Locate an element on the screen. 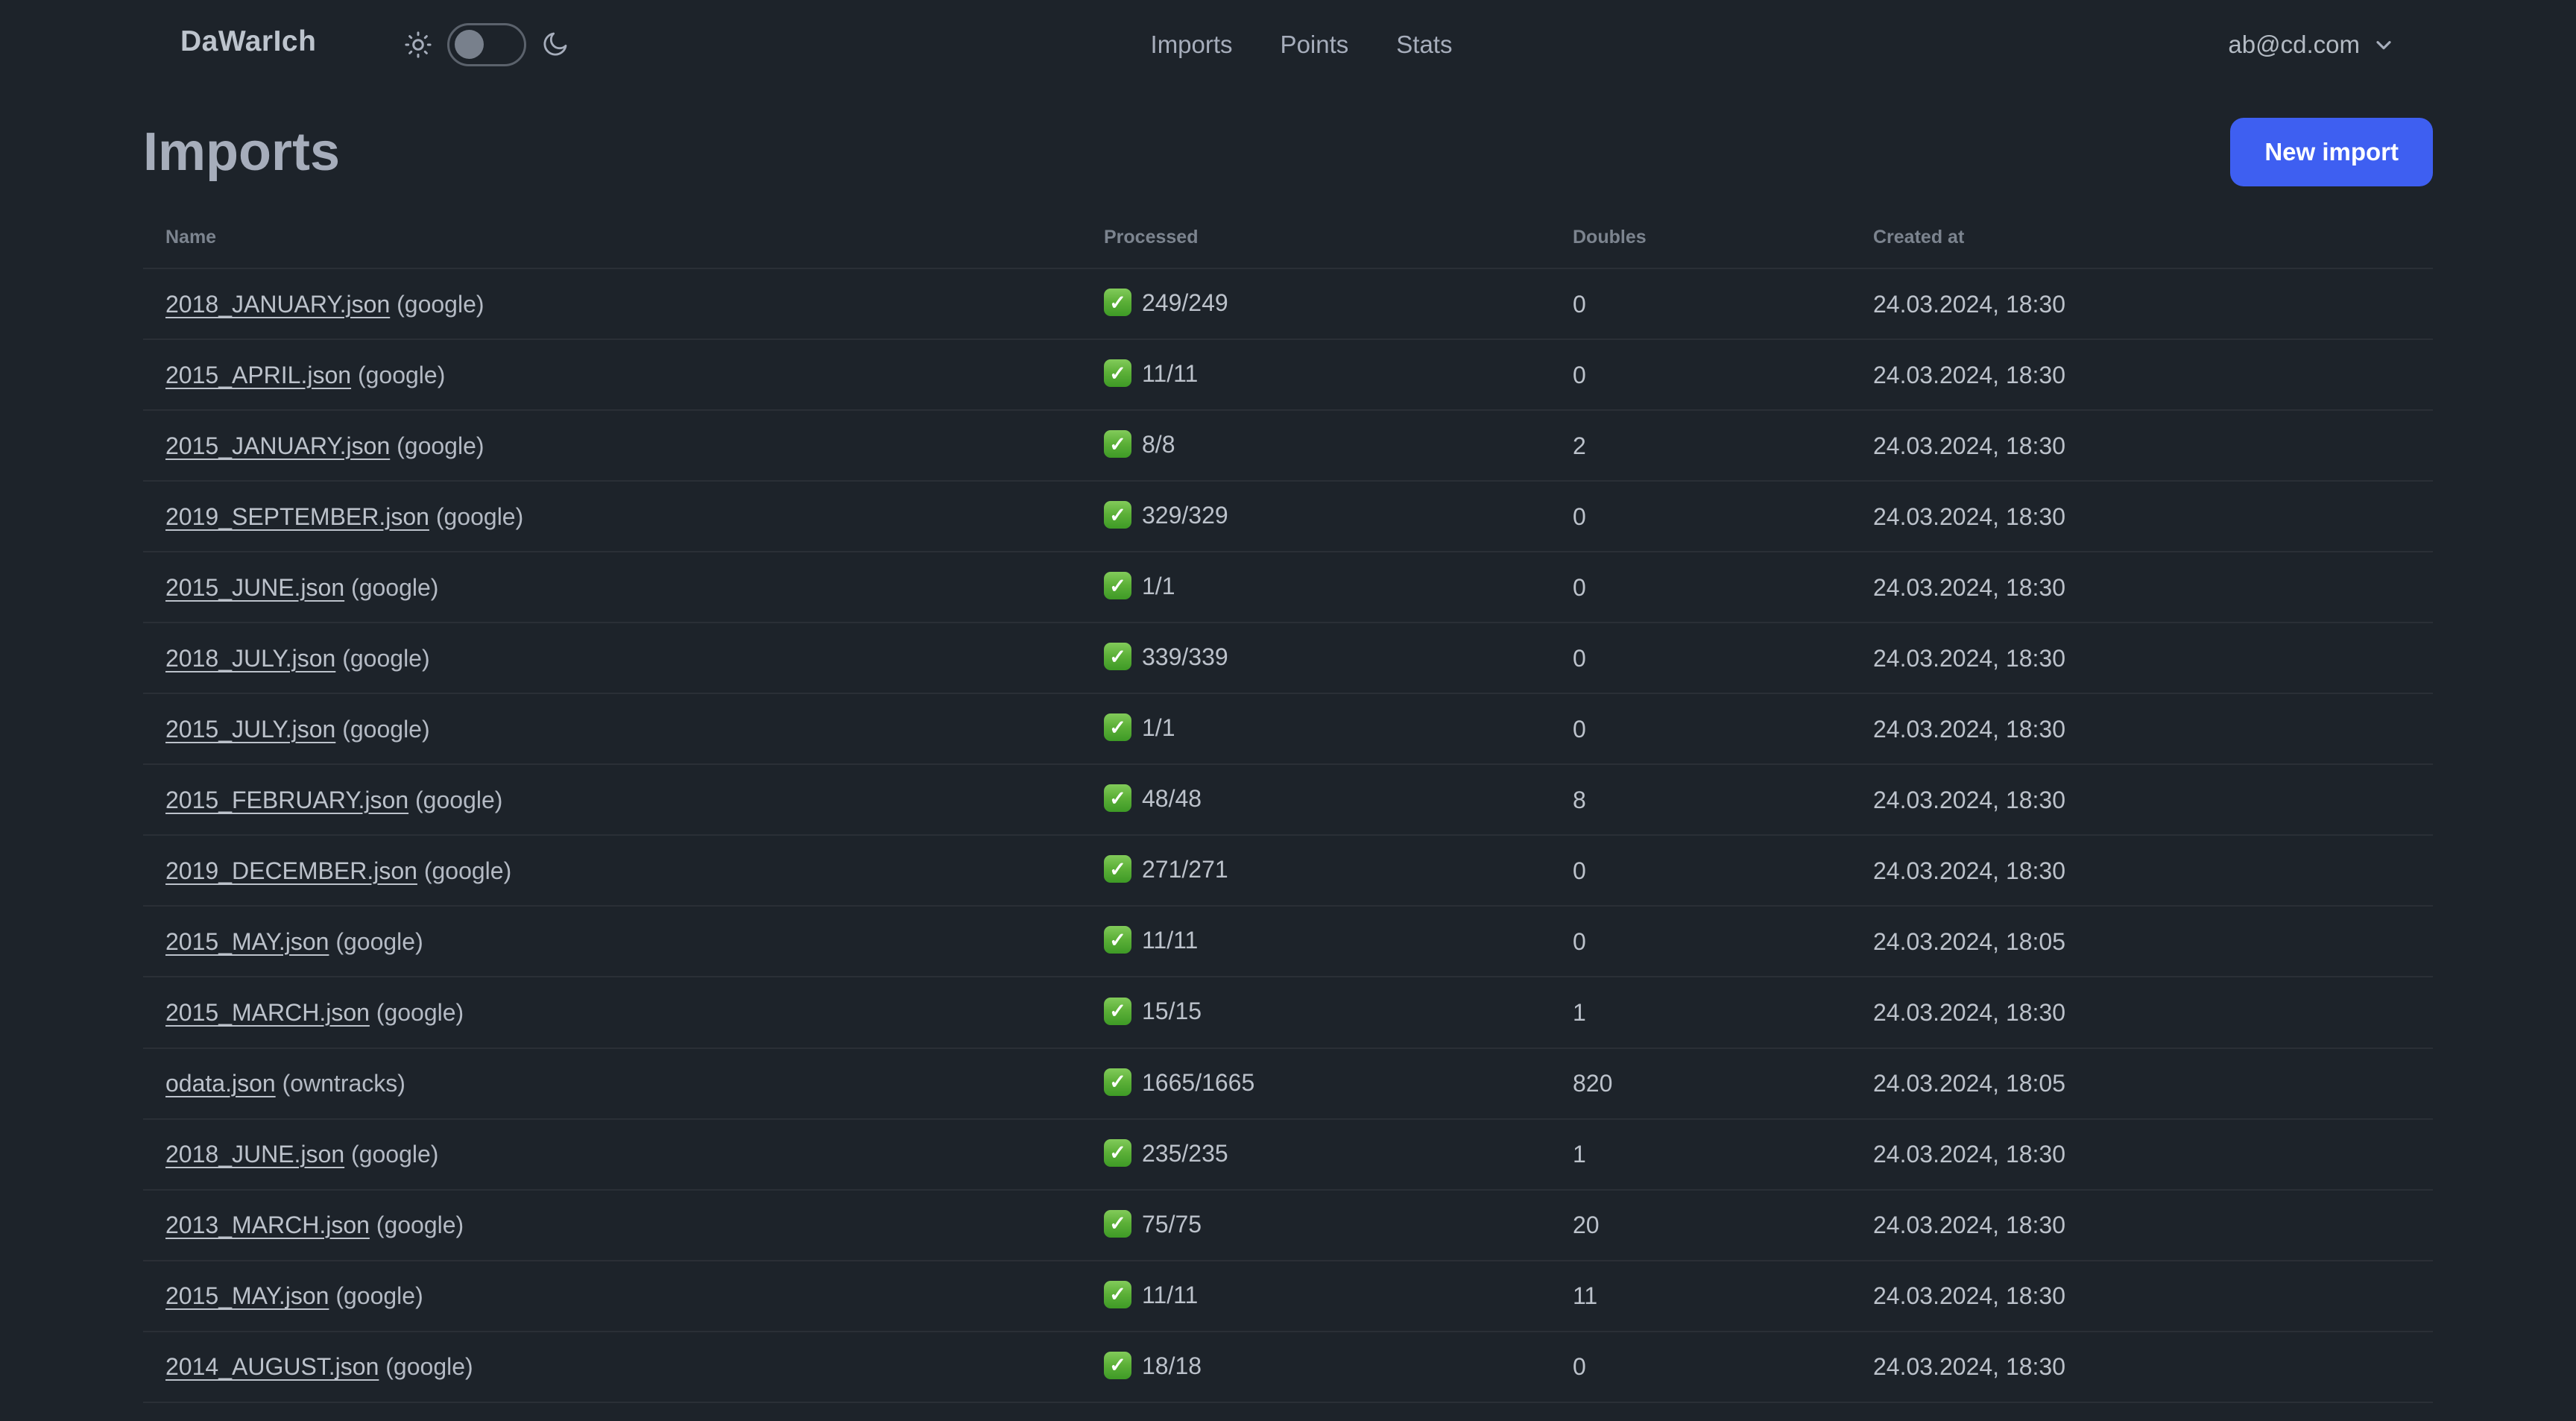 The image size is (2576, 1421). import-file-link: 2015_JUNE.json is located at coordinates (255, 587).